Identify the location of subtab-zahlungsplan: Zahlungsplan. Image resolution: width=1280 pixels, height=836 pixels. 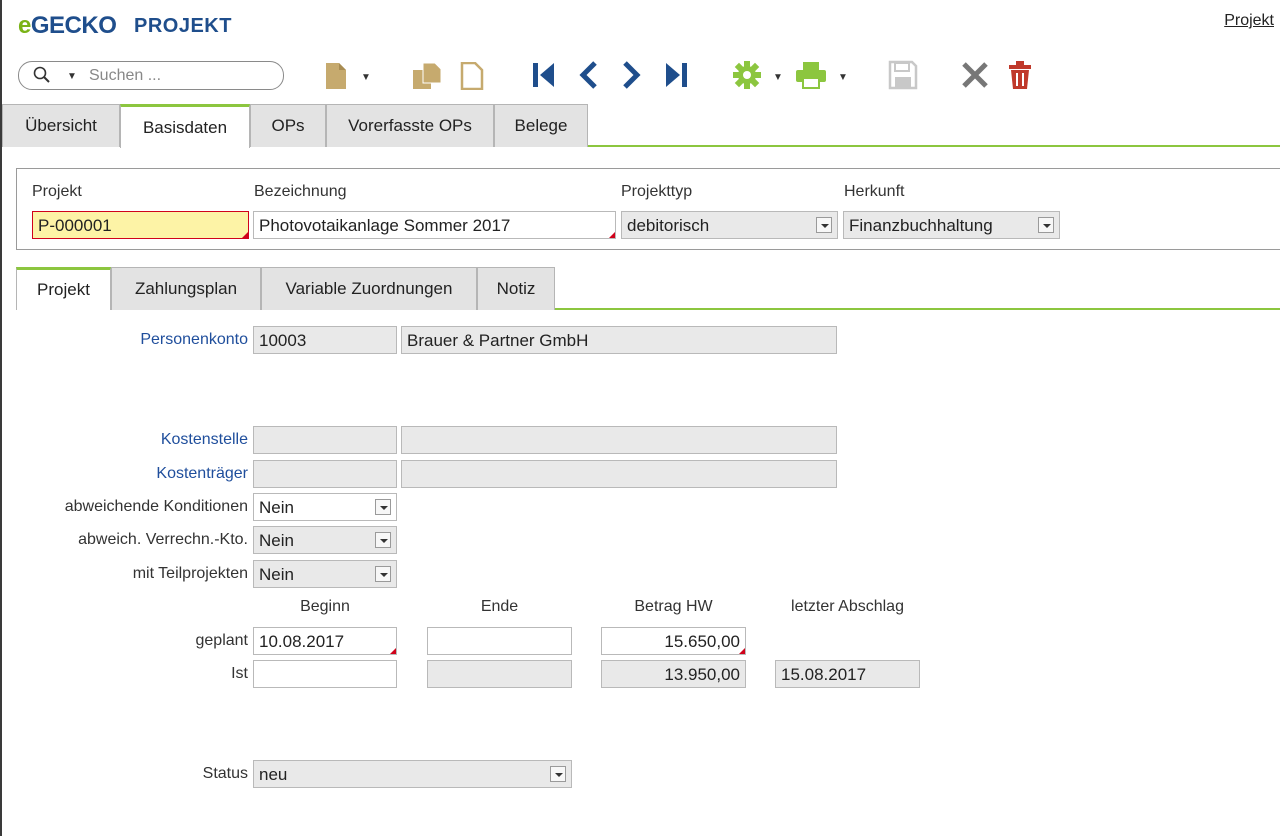
(186, 288).